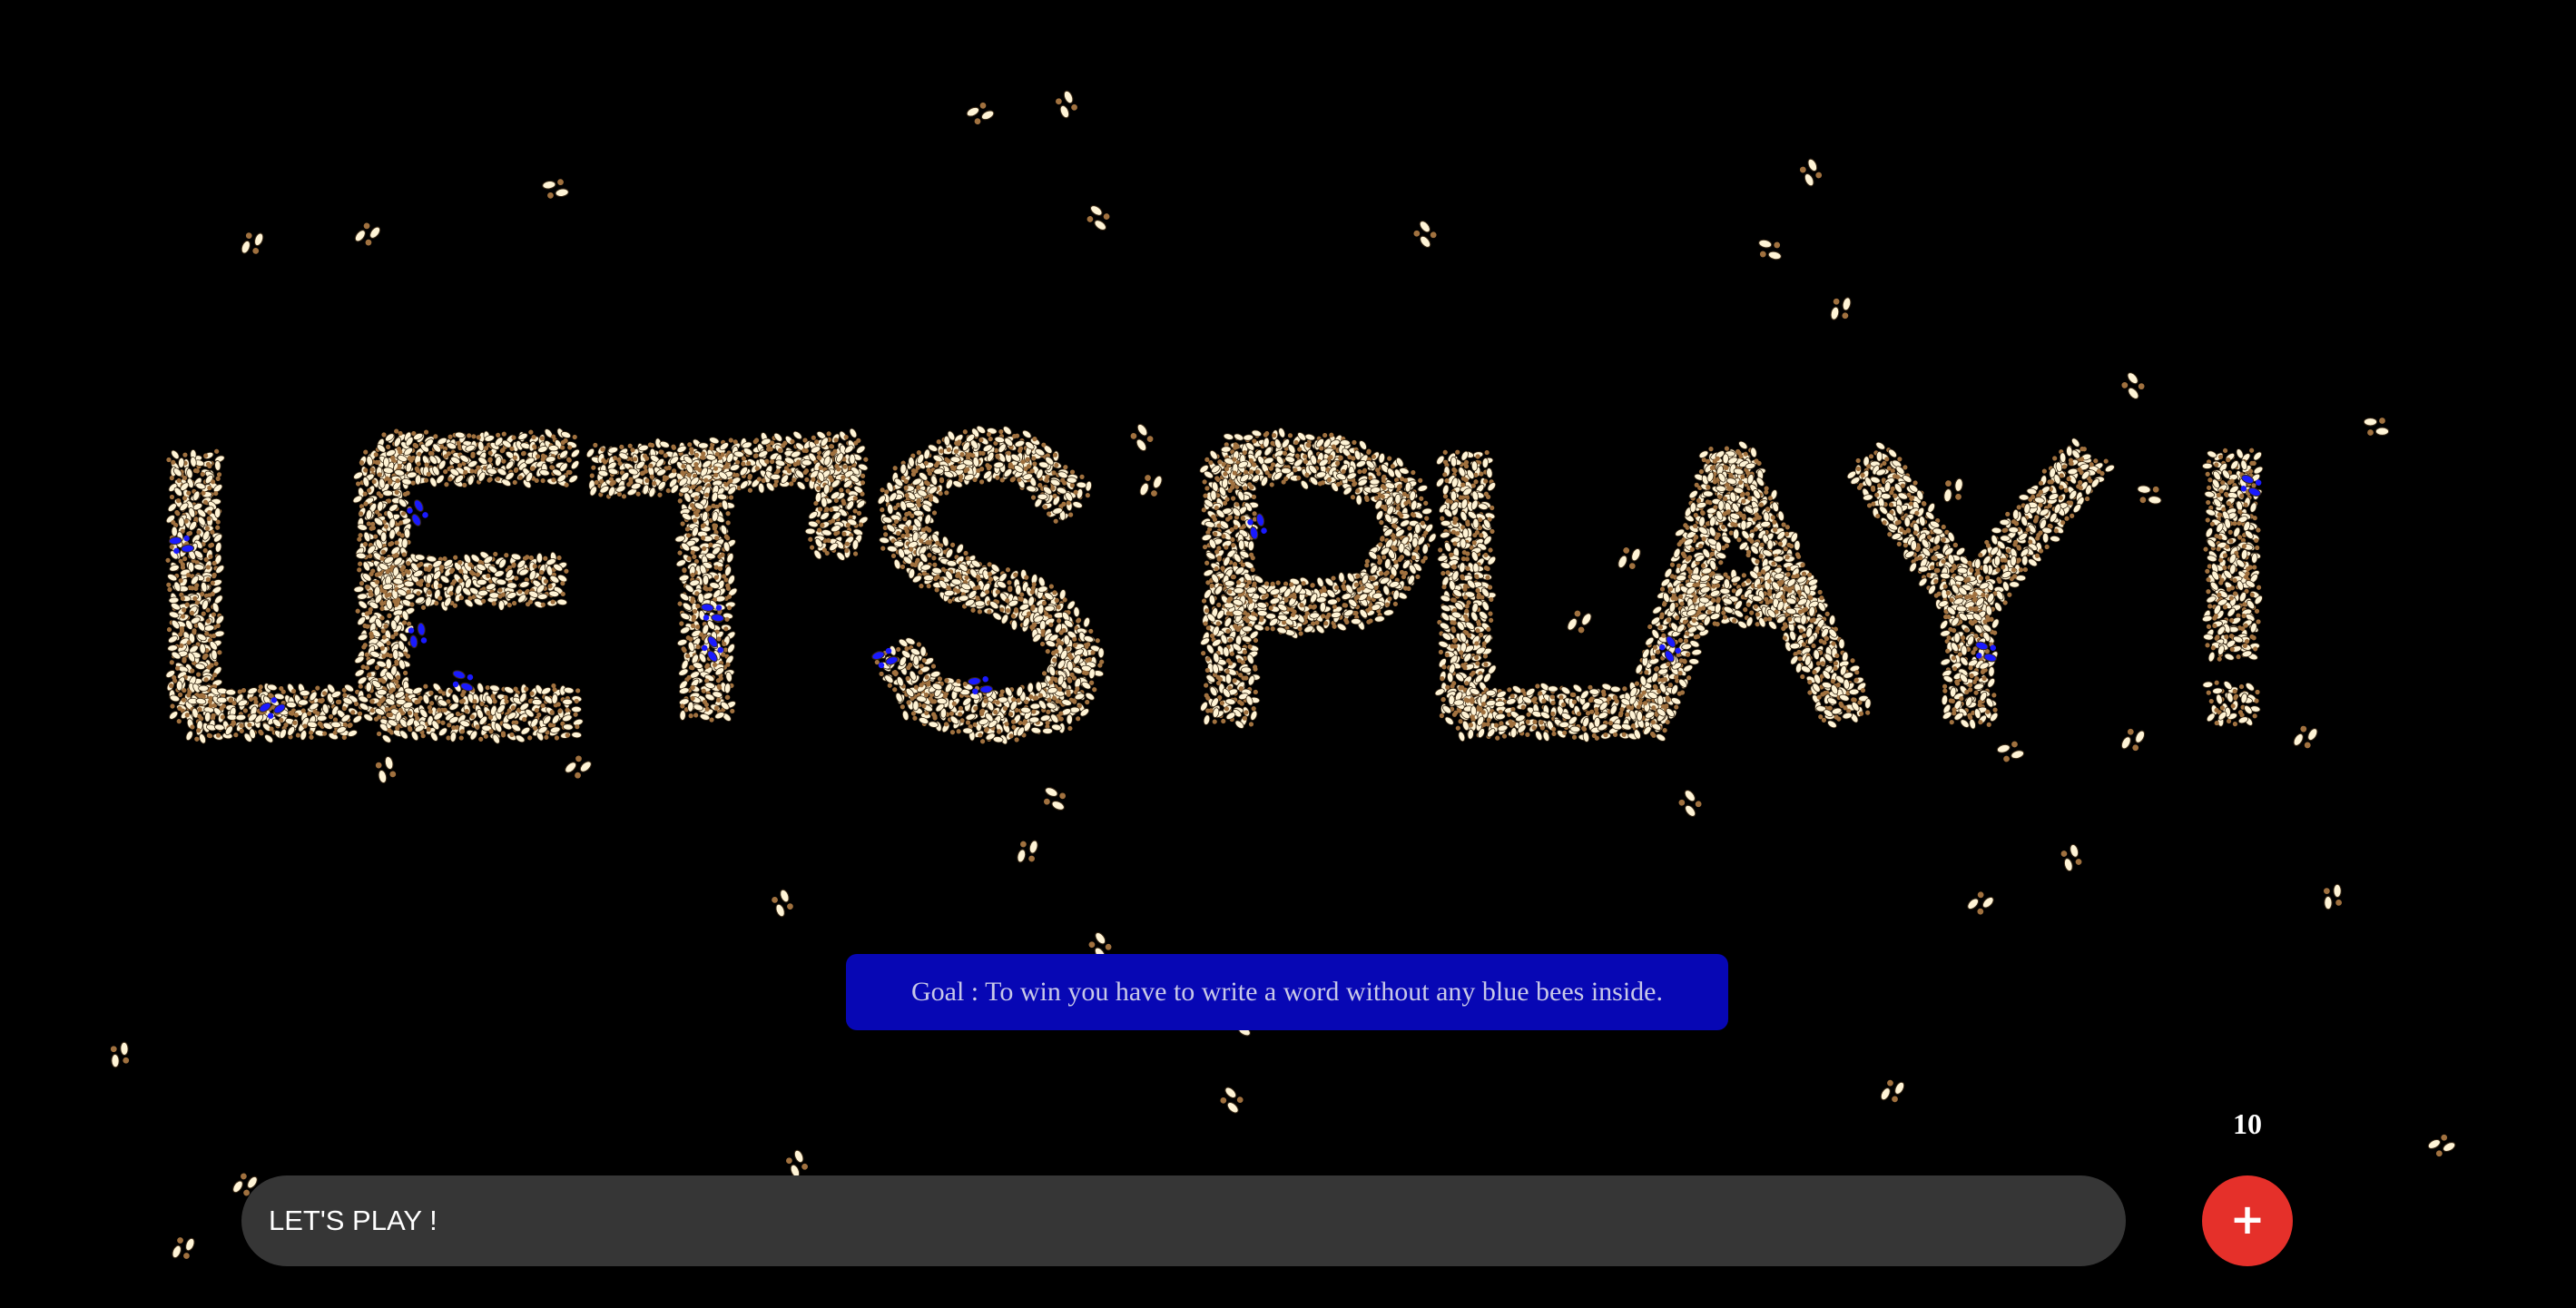  I want to click on add-button: +, so click(2247, 1220).